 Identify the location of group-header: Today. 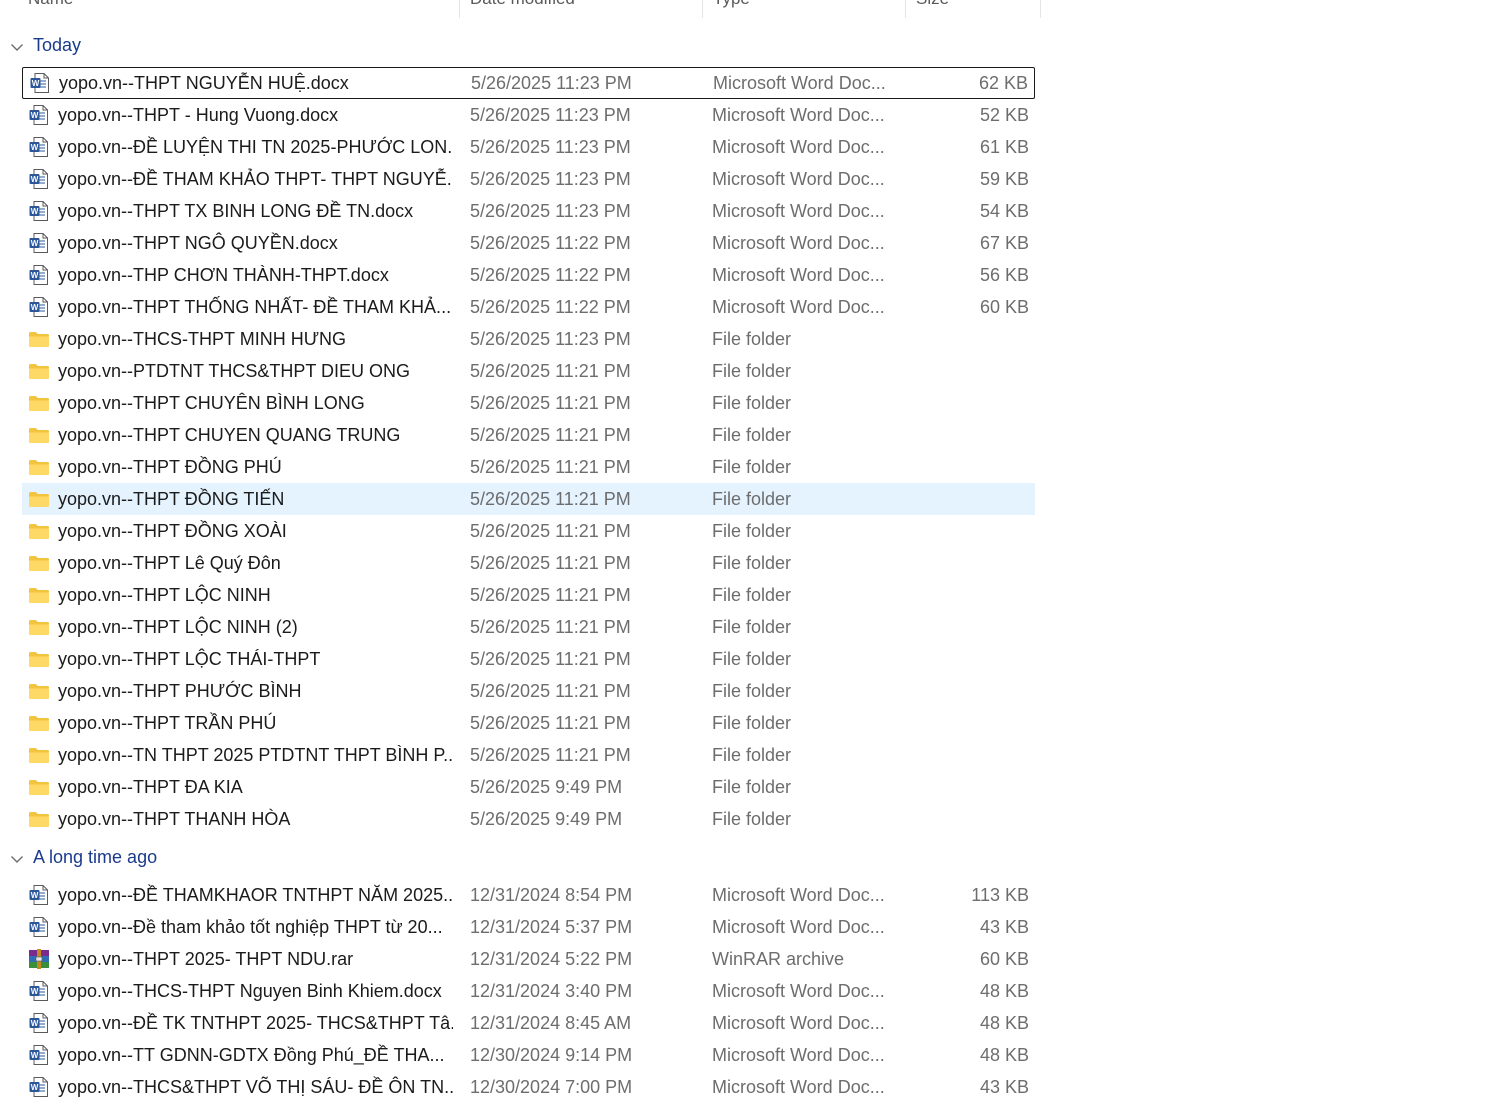
(45, 45).